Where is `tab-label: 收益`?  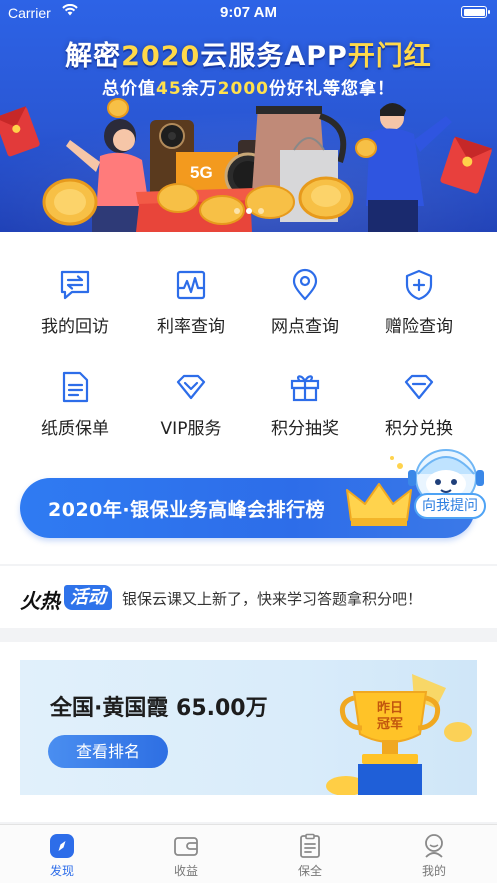
tab-label: 收益 is located at coordinates (185, 871).